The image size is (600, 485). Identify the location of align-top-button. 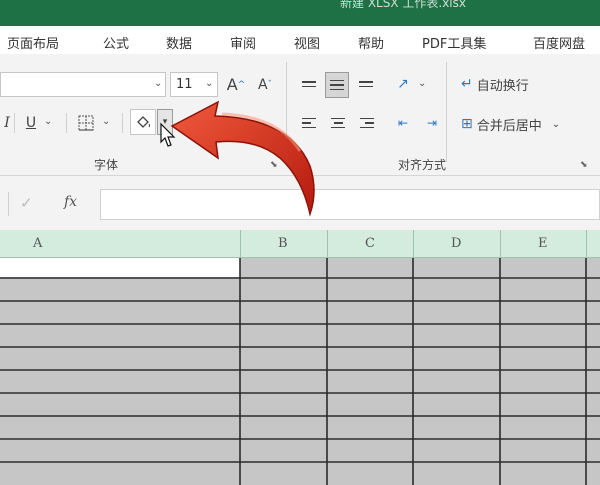
(309, 84).